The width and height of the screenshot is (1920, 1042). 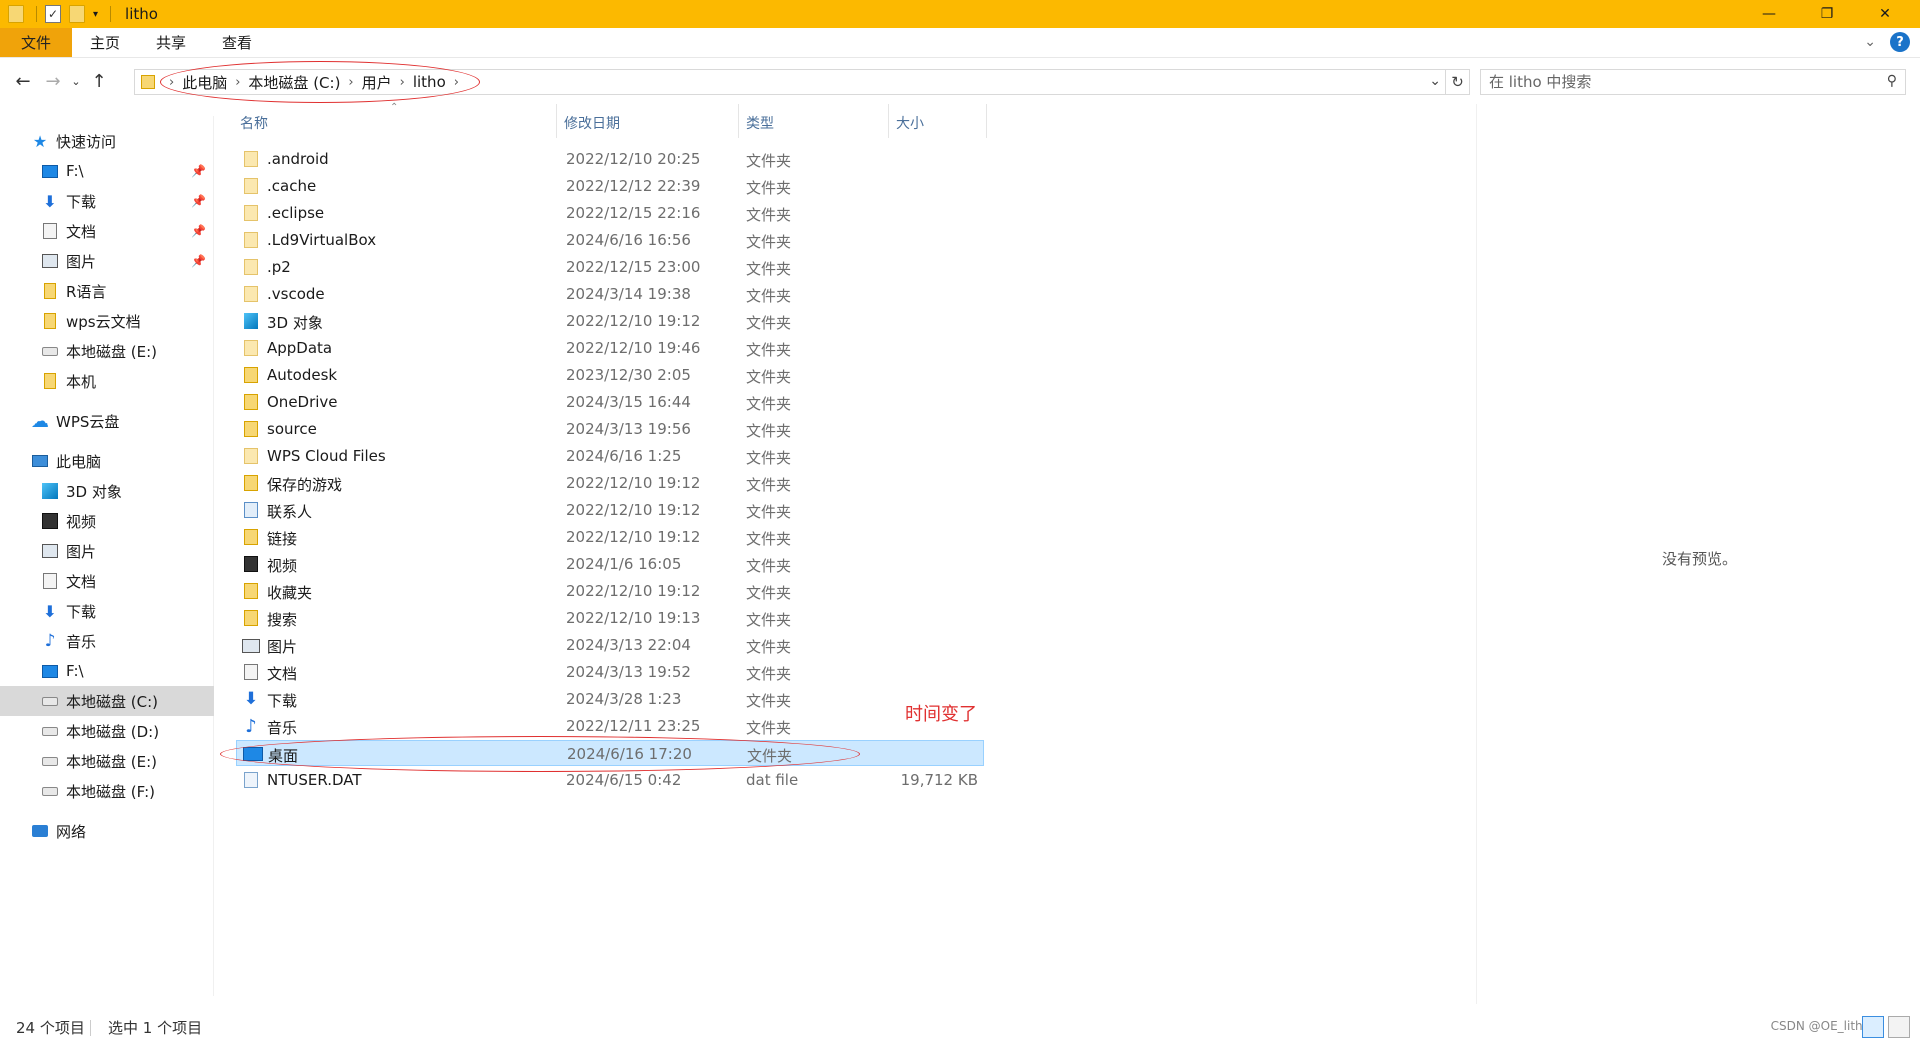 What do you see at coordinates (251, 780) in the screenshot?
I see `dat-icon` at bounding box center [251, 780].